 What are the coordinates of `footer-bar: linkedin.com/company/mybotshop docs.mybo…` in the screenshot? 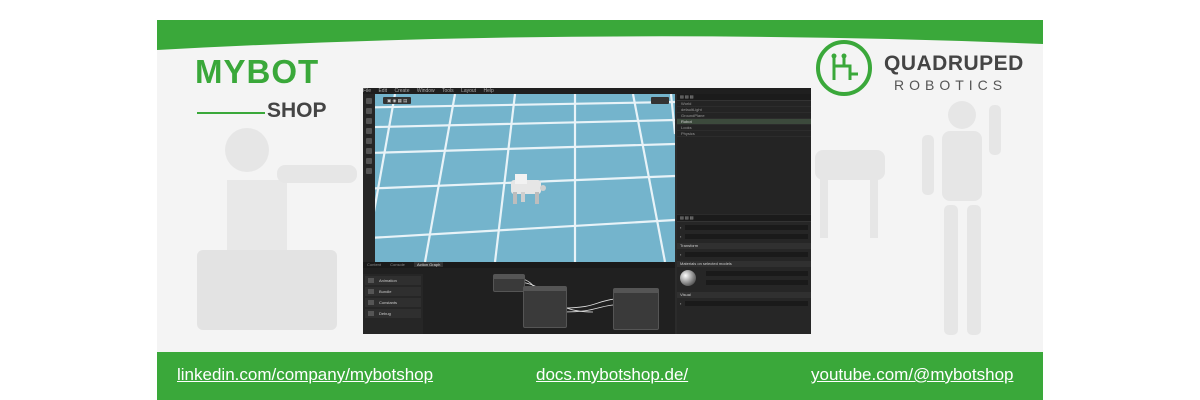 It's located at (600, 376).